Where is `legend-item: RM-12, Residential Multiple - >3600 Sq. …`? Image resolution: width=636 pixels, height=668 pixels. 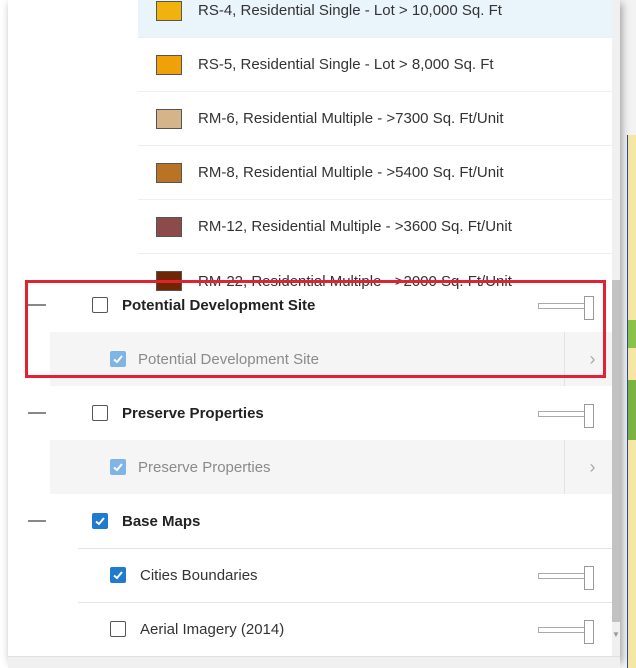
legend-item: RM-12, Residential Multiple - >3600 Sq. … is located at coordinates (379, 227).